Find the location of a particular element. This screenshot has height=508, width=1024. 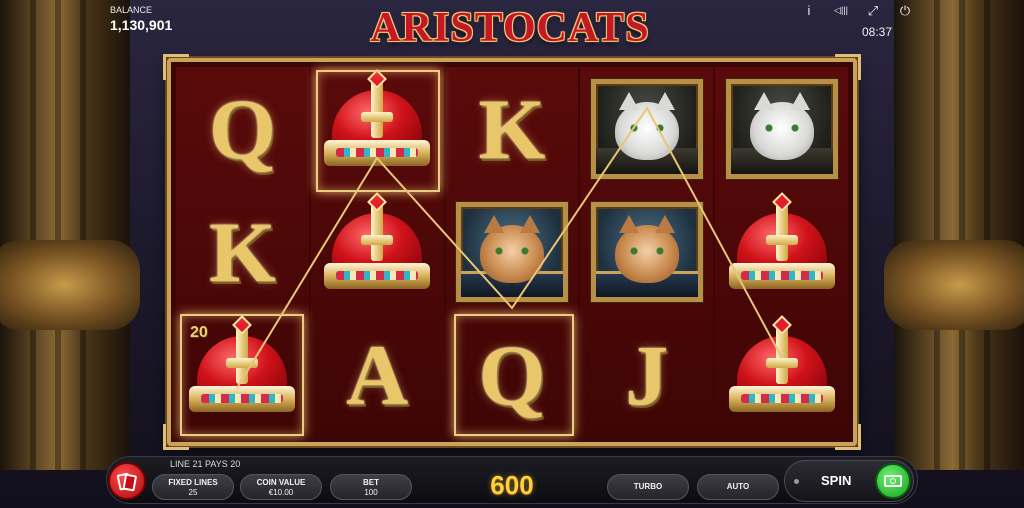

line-pays-info: LINE 21 PAYS 20 is located at coordinates (205, 464).